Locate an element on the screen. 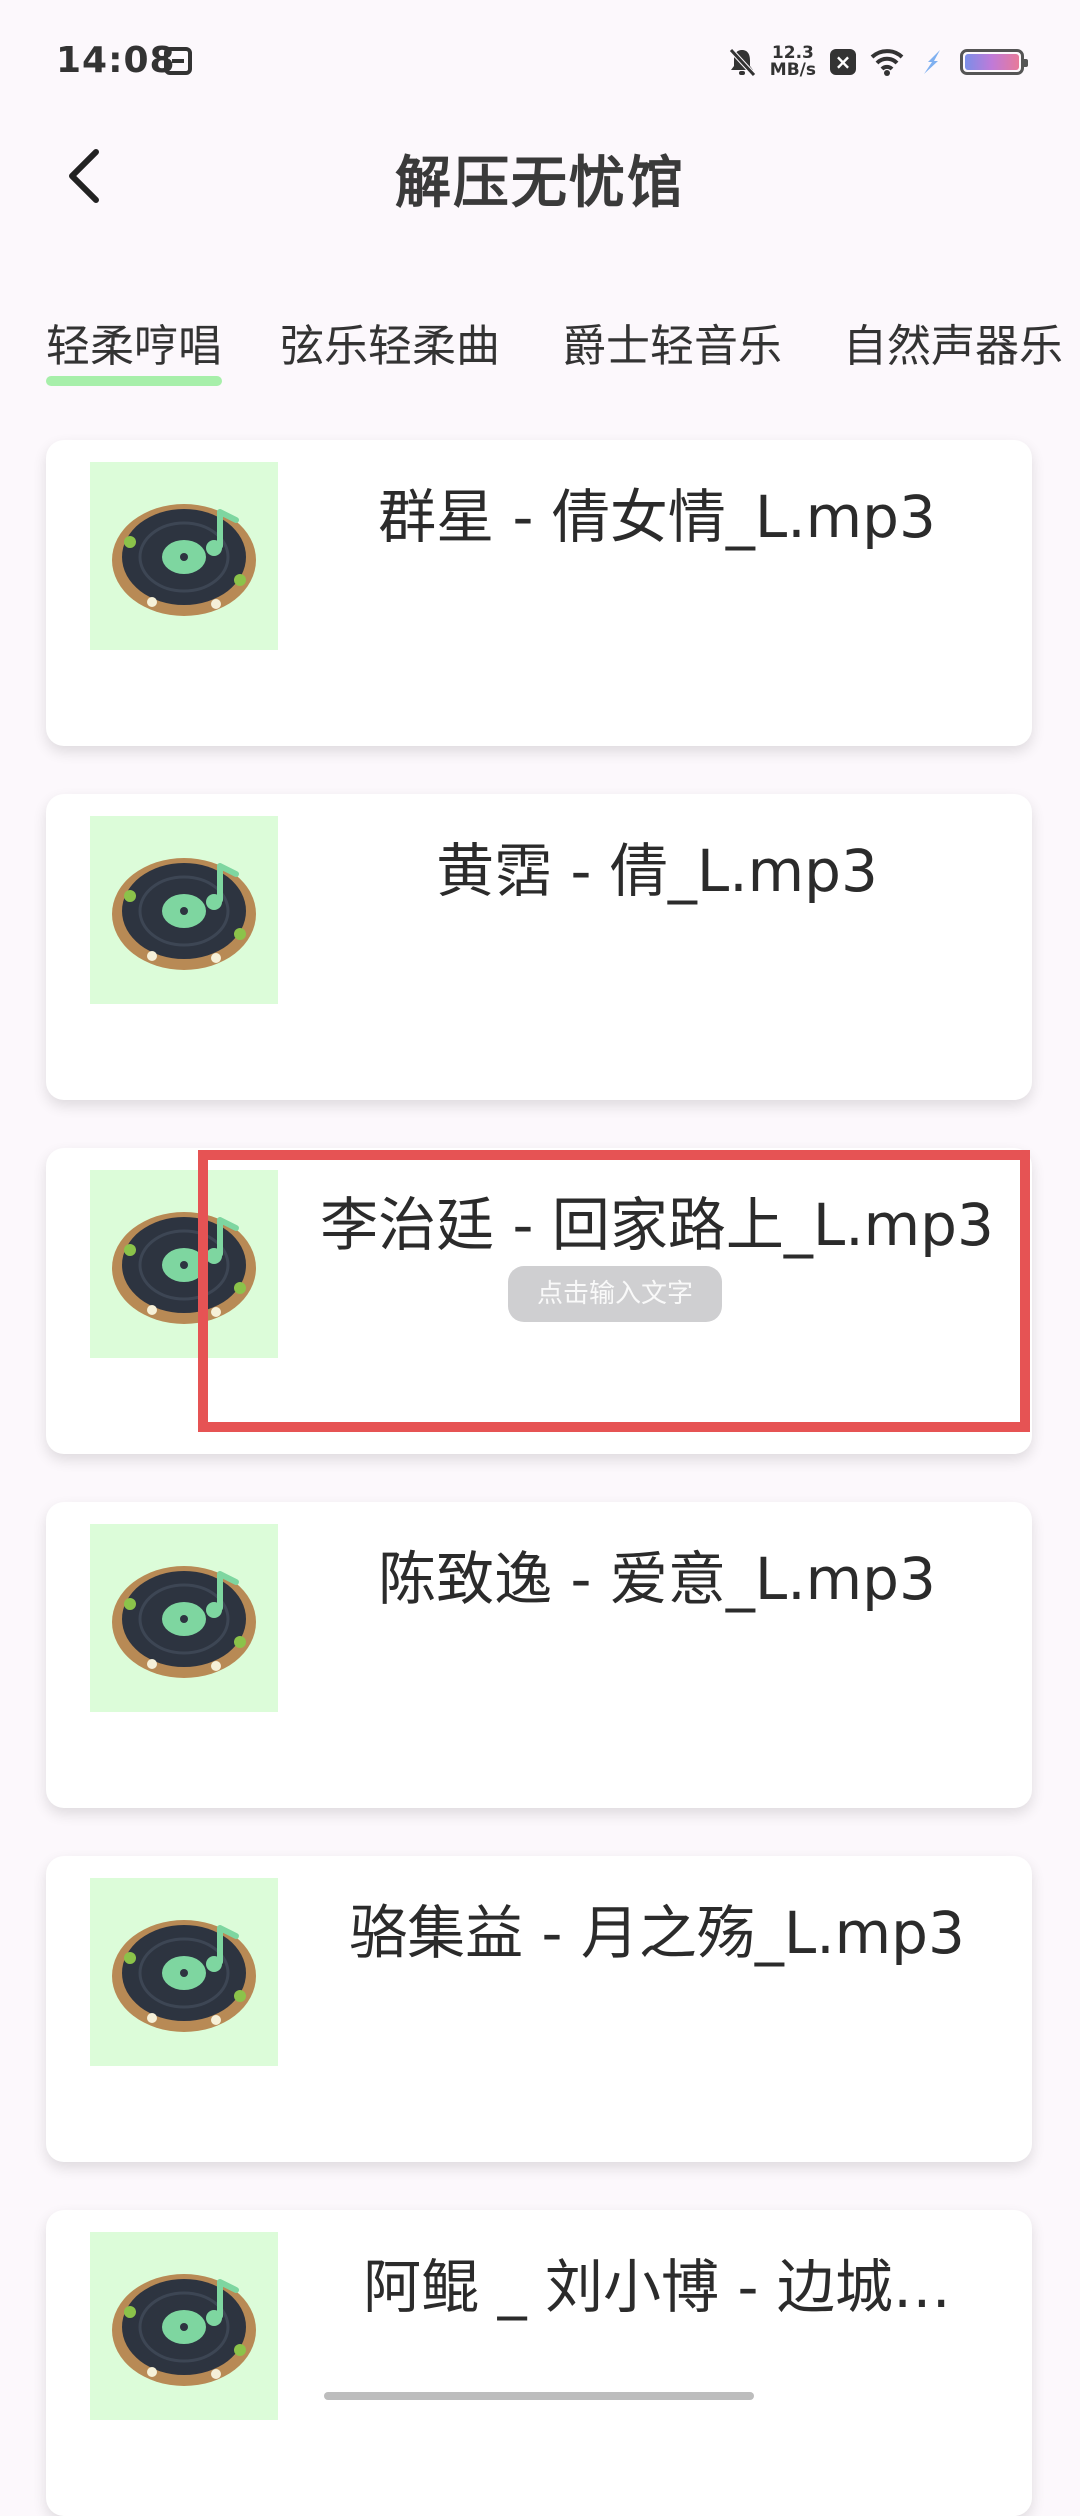 This screenshot has width=1080, height=2516. song-card: 陈致逸 - 爱意_L.mp3 is located at coordinates (539, 1655).